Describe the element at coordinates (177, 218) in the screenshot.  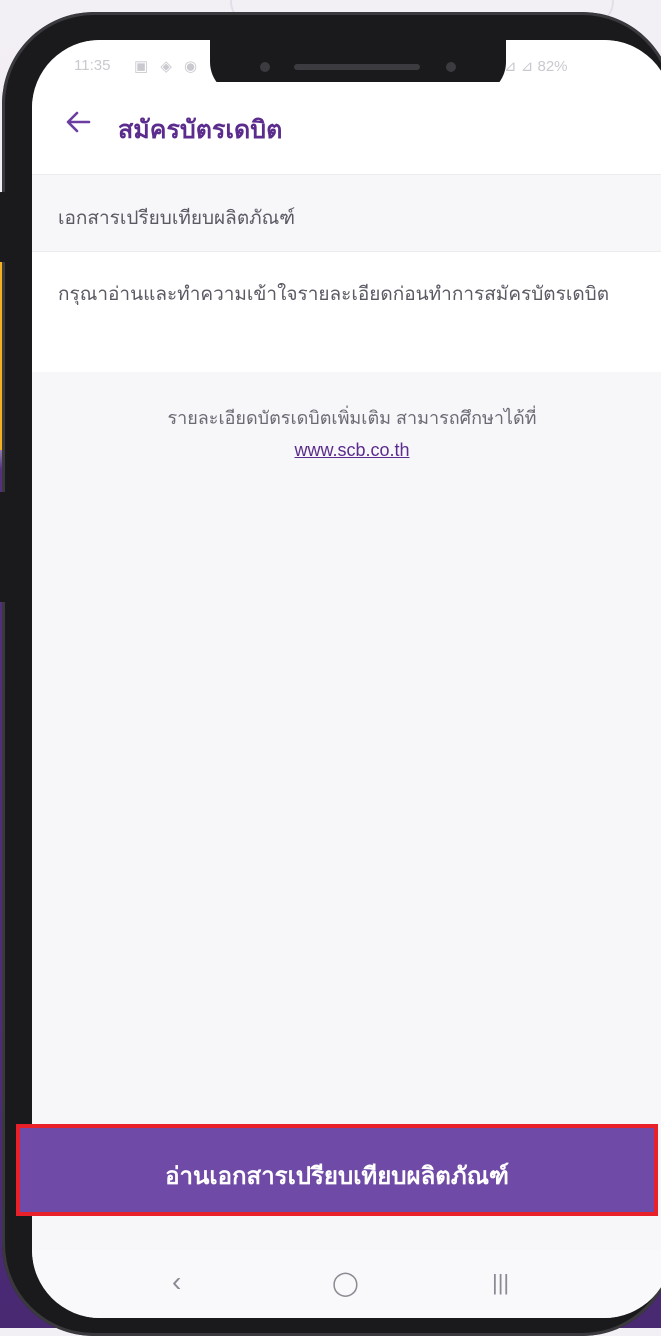
I see `section-header-label: เอกสารเปรียบเทียบผลิตภัณฑ์` at that location.